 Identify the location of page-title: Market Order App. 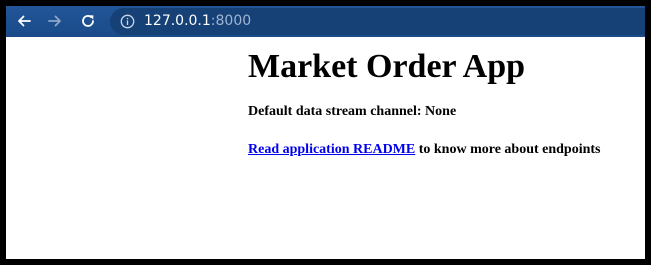
(387, 66).